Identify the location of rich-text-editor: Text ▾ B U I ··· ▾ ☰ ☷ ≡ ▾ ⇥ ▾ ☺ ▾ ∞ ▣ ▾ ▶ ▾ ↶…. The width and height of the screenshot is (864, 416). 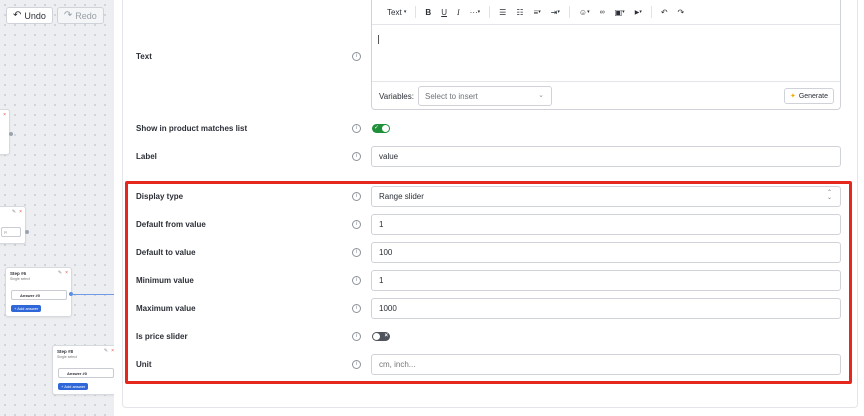
(606, 55).